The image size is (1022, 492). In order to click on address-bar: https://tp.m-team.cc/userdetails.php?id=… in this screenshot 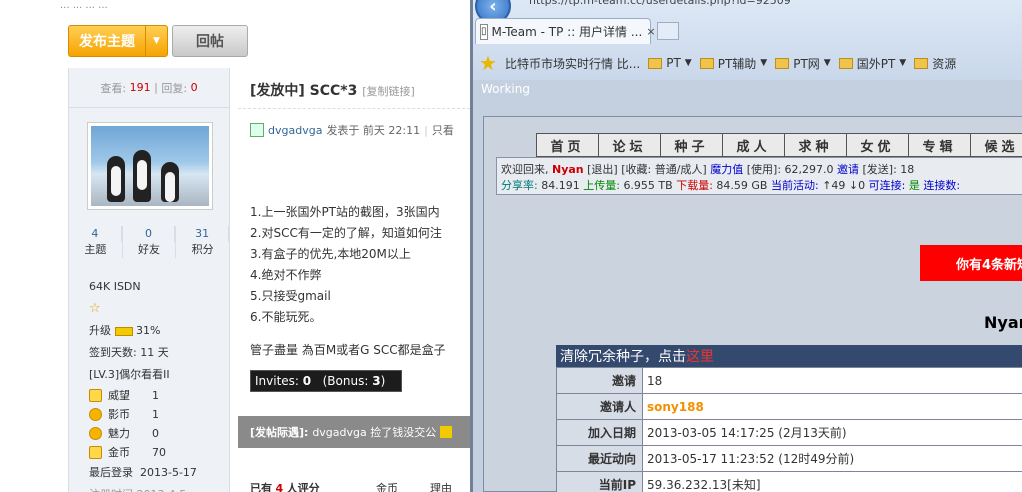, I will do `click(775, 4)`.